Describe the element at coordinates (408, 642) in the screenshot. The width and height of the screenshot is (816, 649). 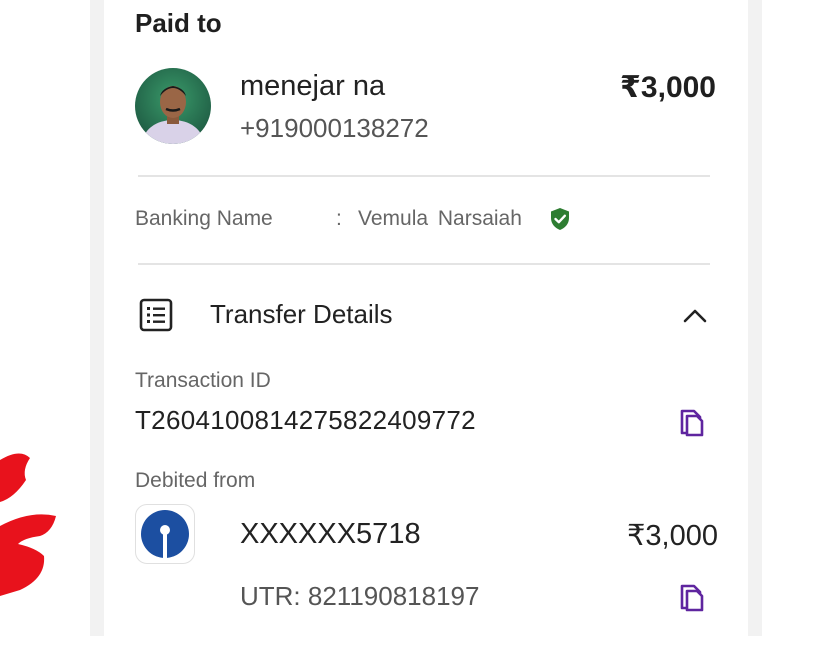
I see `bottom-frame-strip` at that location.